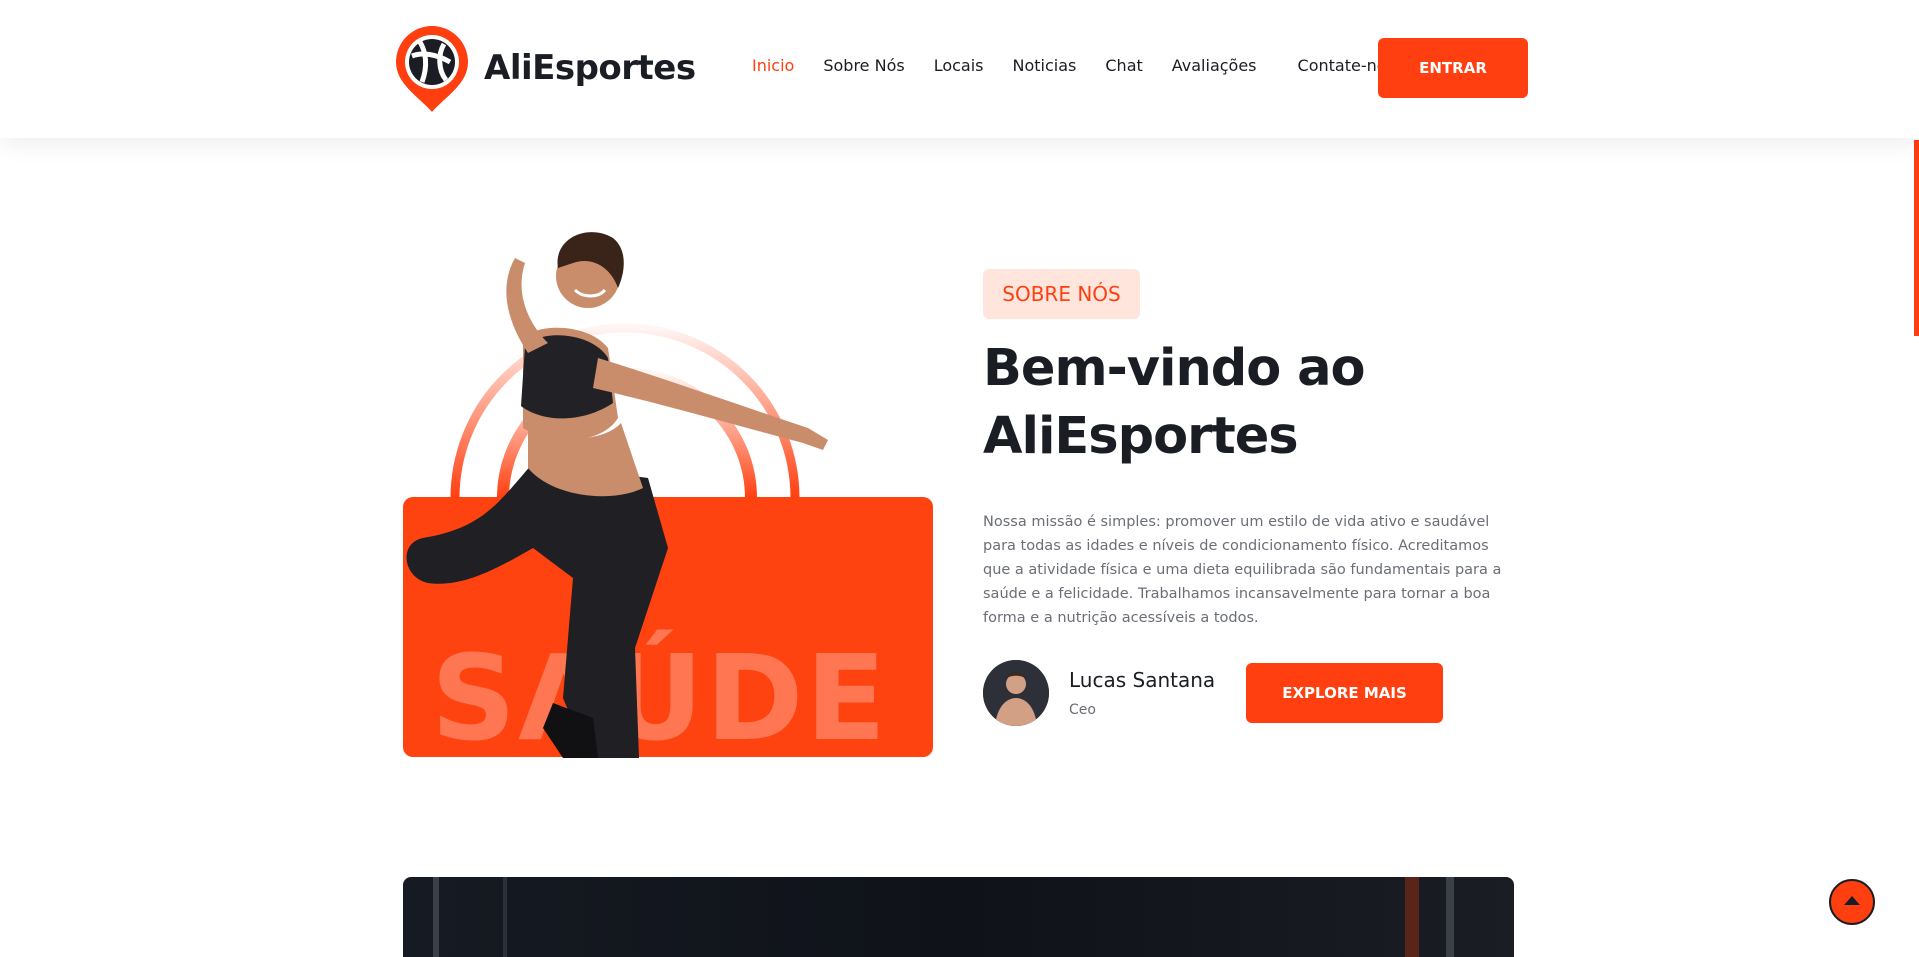  What do you see at coordinates (1082, 710) in the screenshot?
I see `author-role: Ceo` at bounding box center [1082, 710].